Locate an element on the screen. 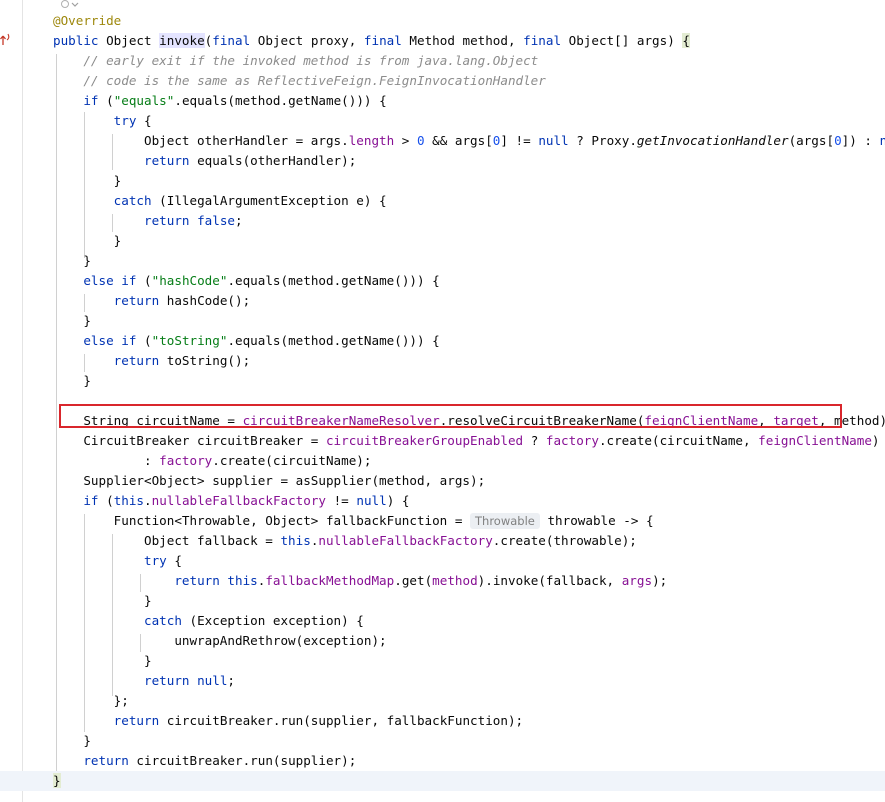 The width and height of the screenshot is (885, 802). code-token: nullableFallbackFactory is located at coordinates (405, 540).